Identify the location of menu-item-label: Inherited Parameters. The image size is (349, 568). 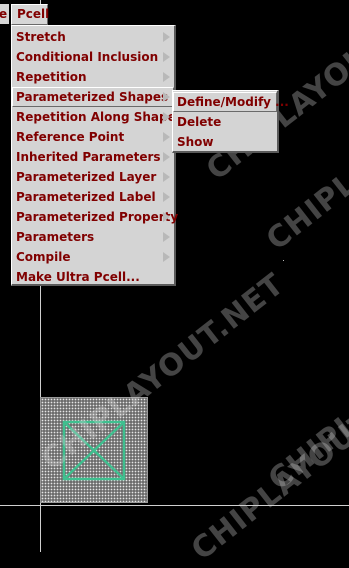
(88, 157).